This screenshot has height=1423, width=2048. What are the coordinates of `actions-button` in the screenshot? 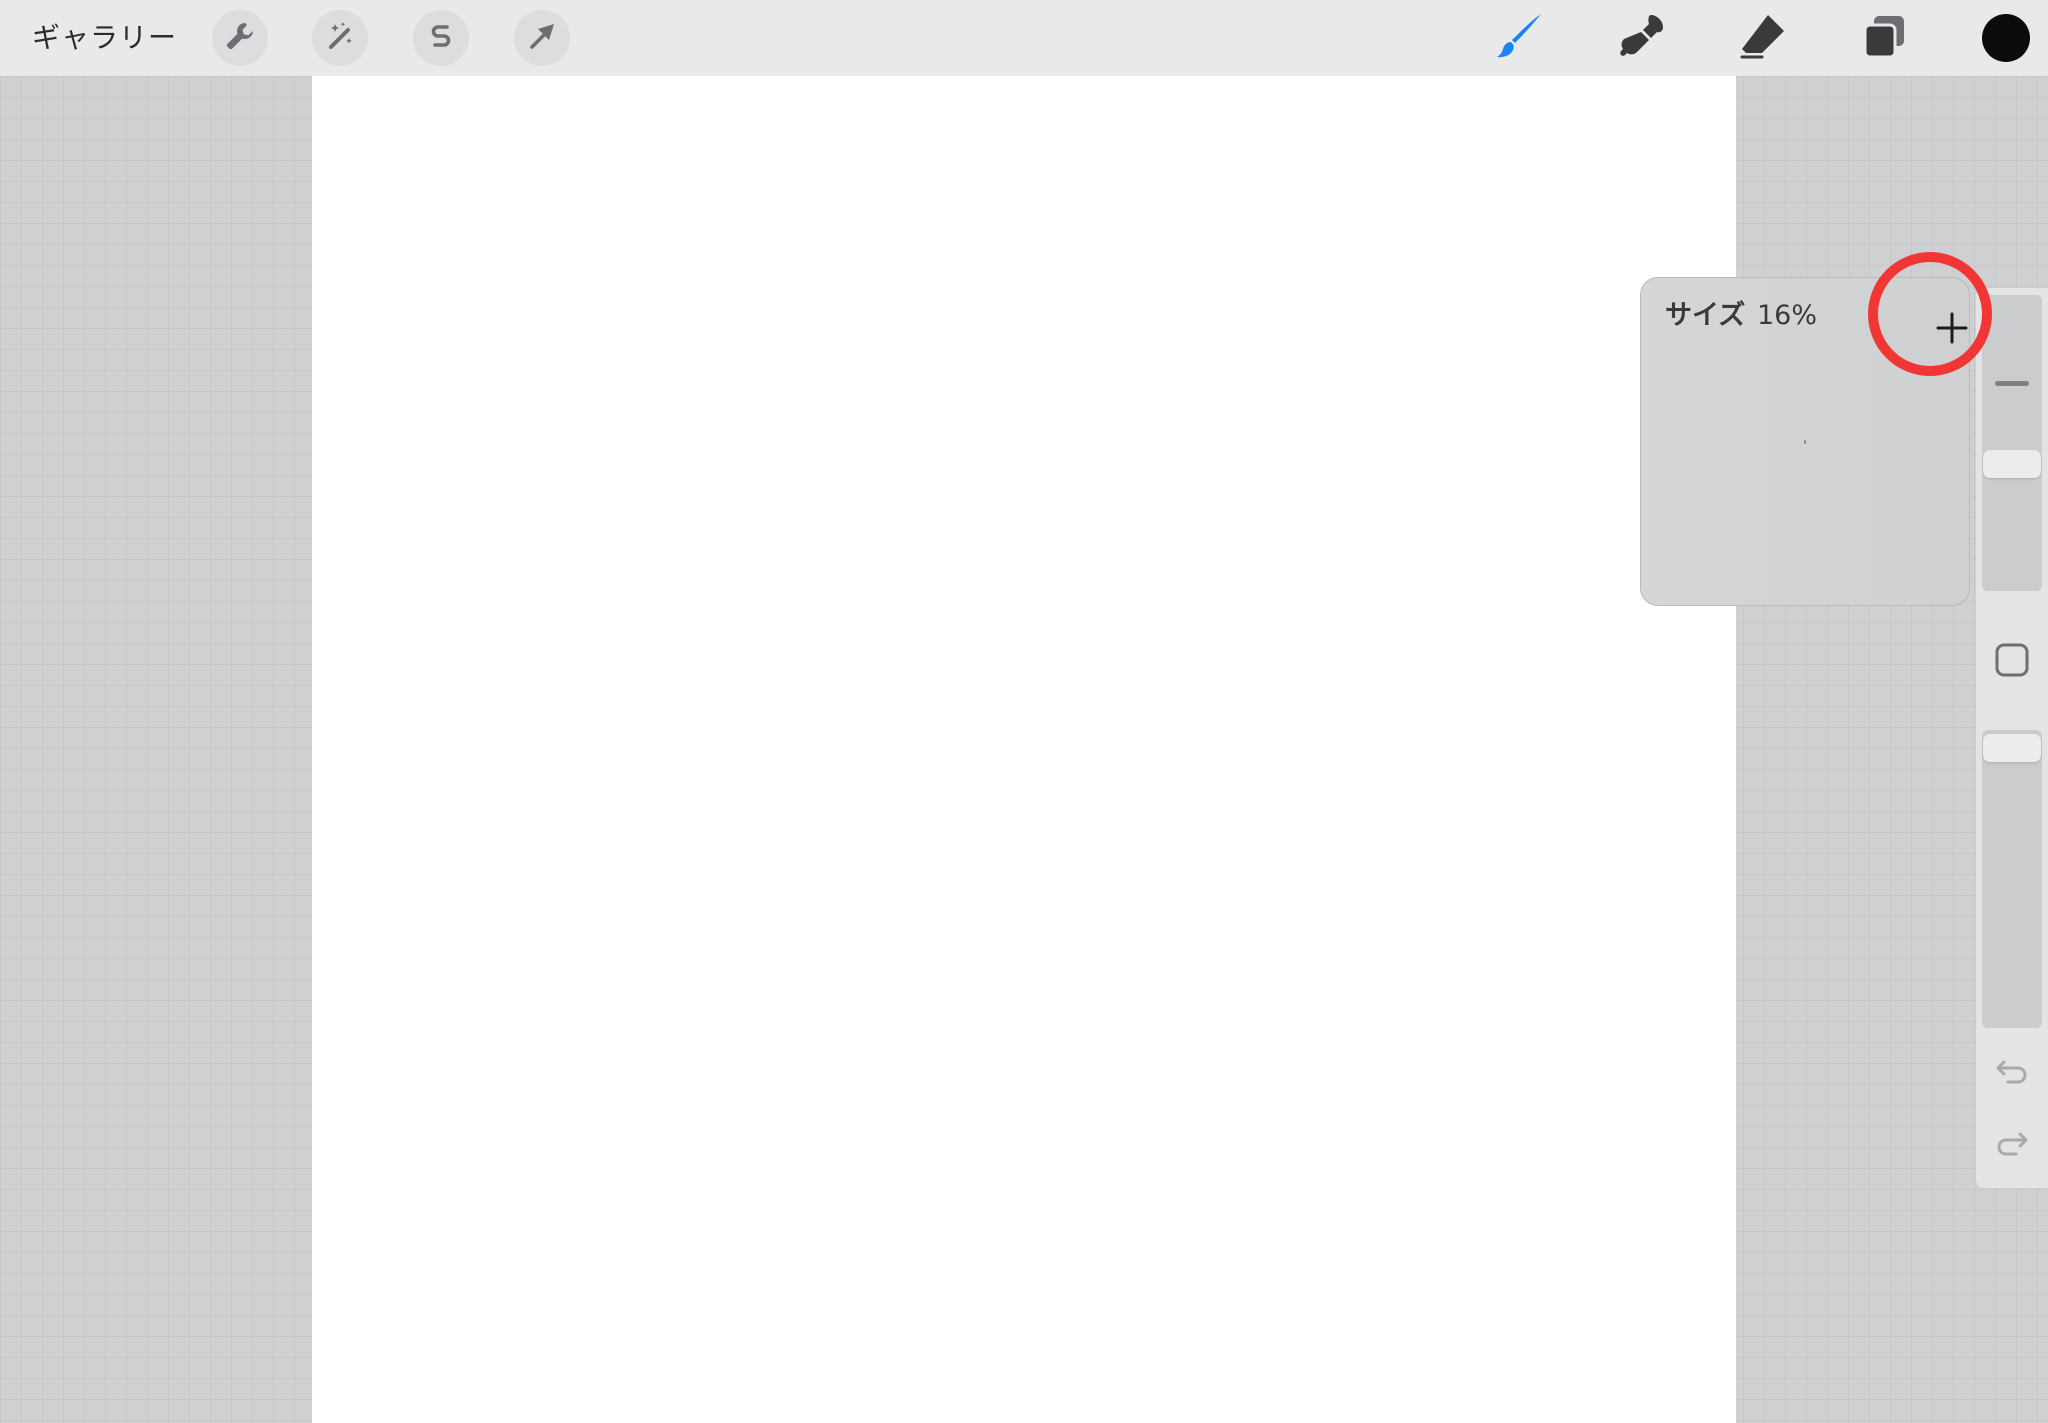 It's located at (240, 38).